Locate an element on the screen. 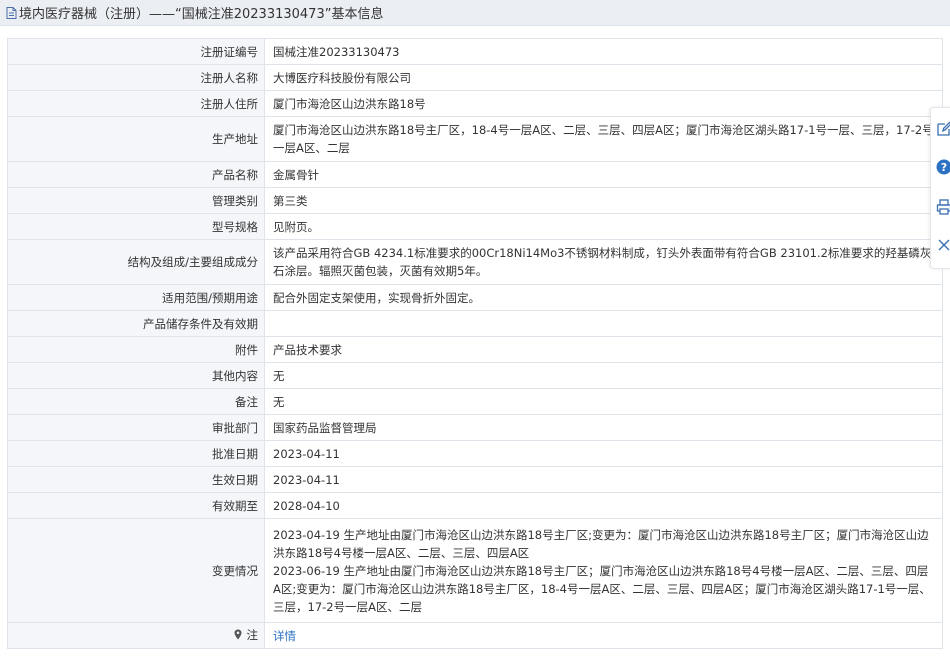  table-row: 管理类别 第三类 is located at coordinates (475, 200).